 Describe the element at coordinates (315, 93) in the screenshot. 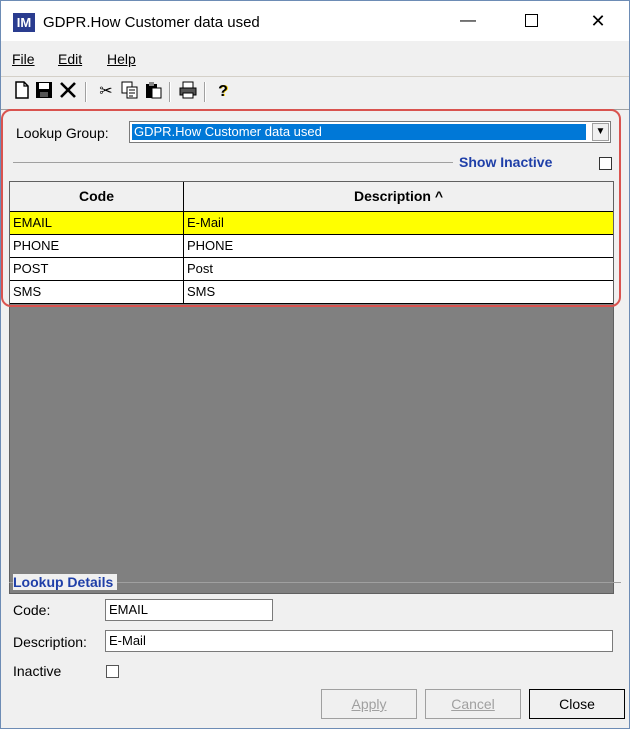

I see `toolbar: ✂ ?` at that location.